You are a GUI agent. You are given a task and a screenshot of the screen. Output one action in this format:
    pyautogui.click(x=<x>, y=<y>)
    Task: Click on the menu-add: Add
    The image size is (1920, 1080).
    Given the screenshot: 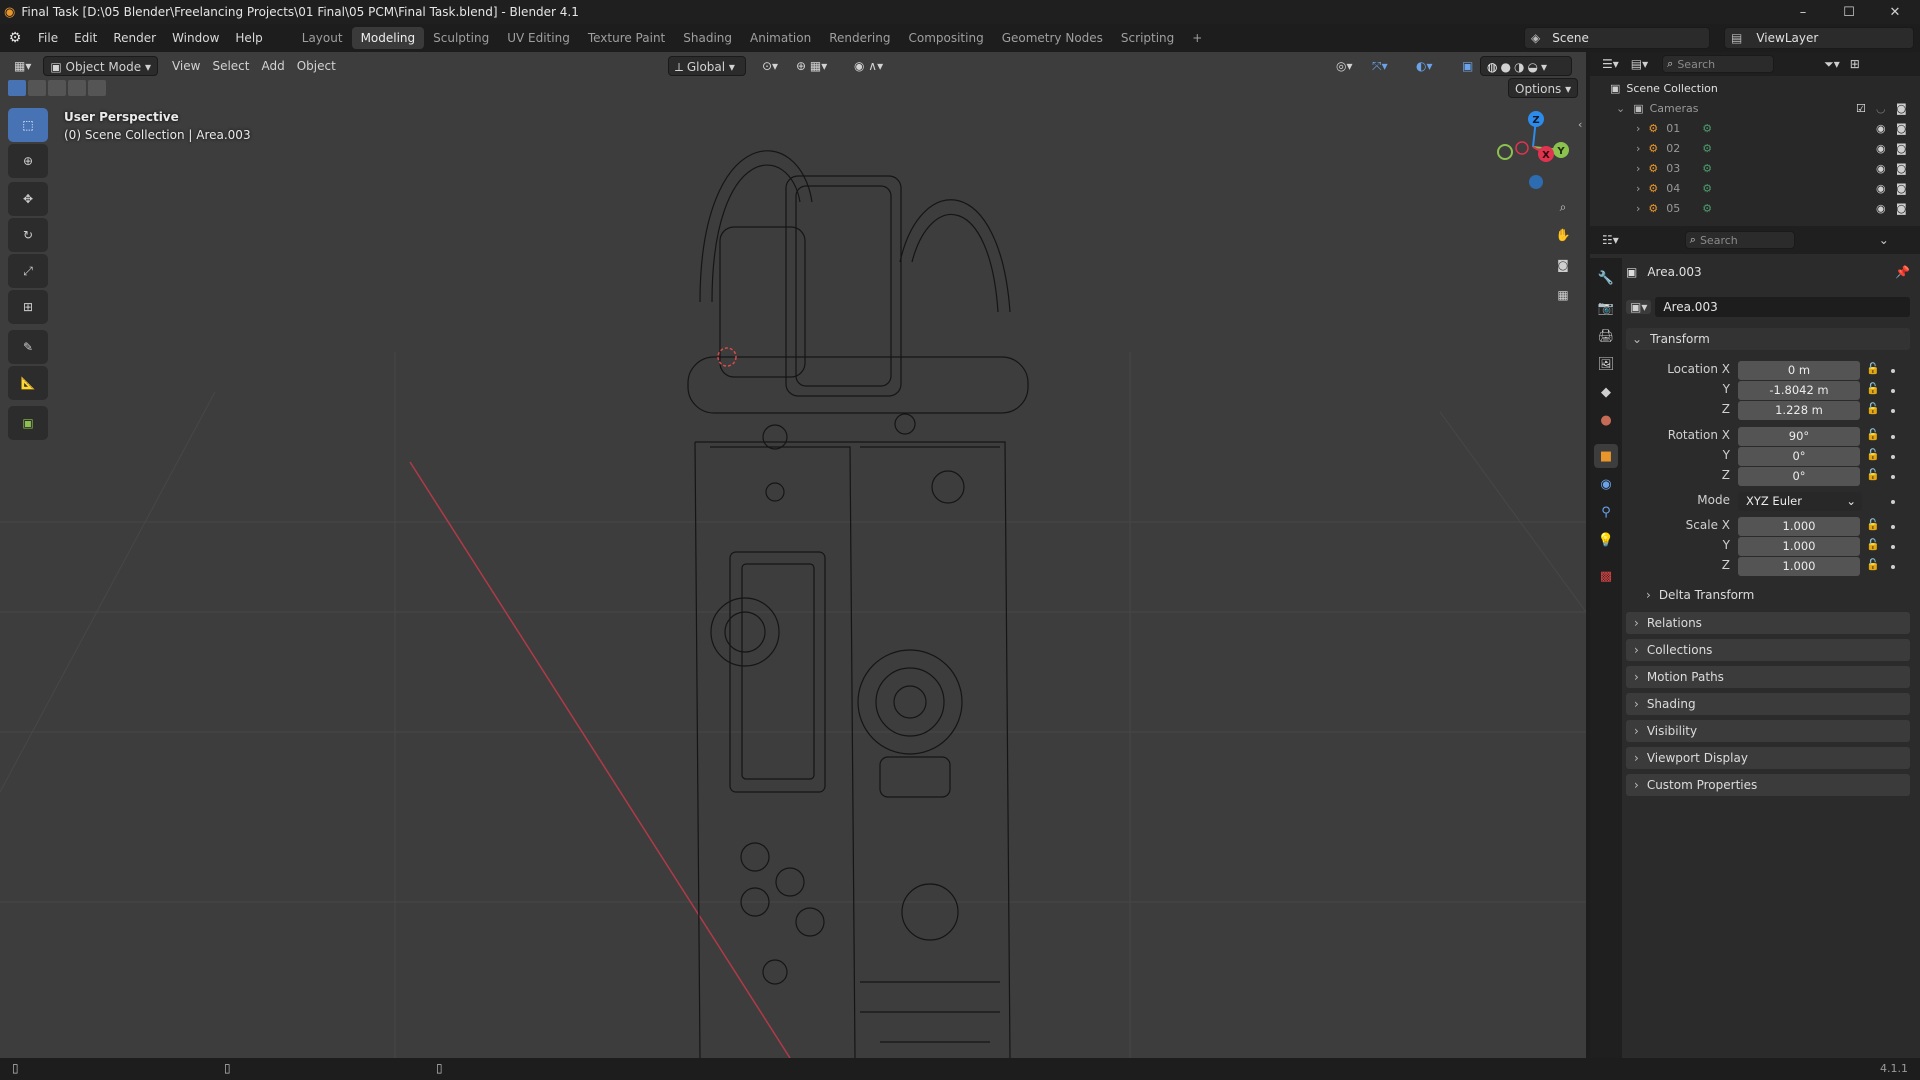 What is the action you would take?
    pyautogui.click(x=272, y=66)
    